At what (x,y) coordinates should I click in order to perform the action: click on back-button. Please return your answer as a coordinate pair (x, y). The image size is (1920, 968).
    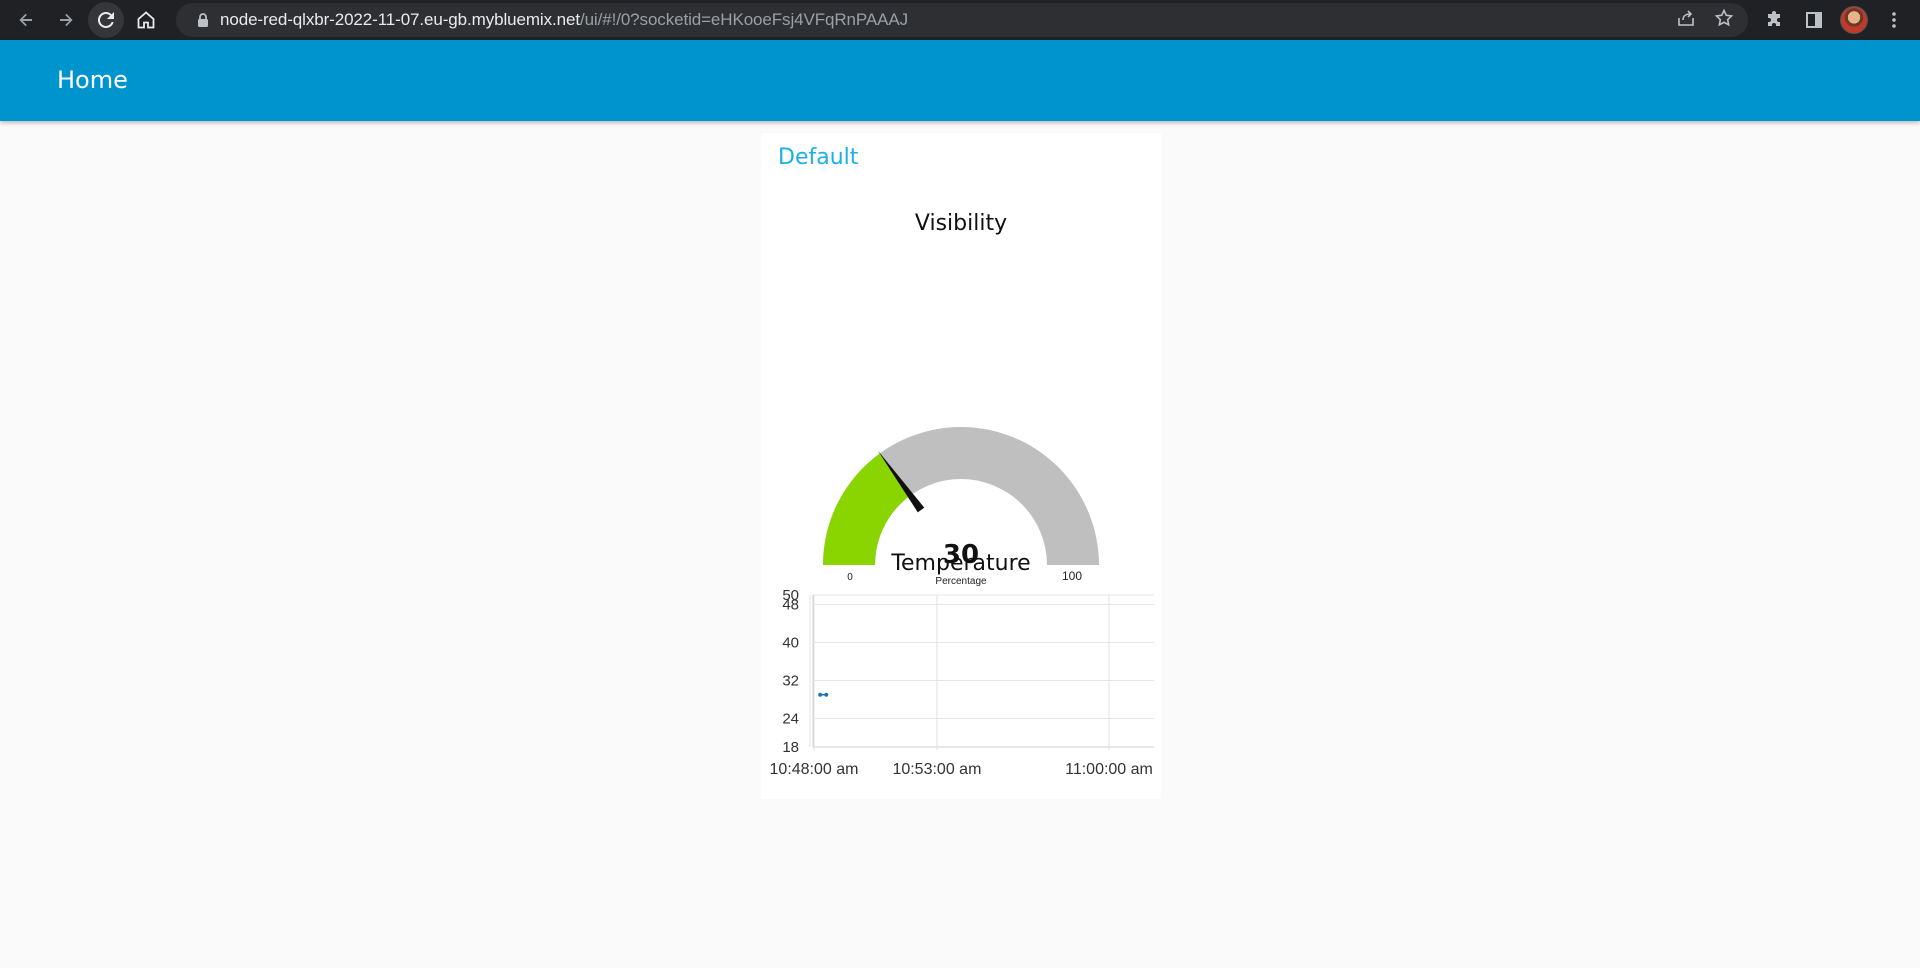
    Looking at the image, I should click on (26, 20).